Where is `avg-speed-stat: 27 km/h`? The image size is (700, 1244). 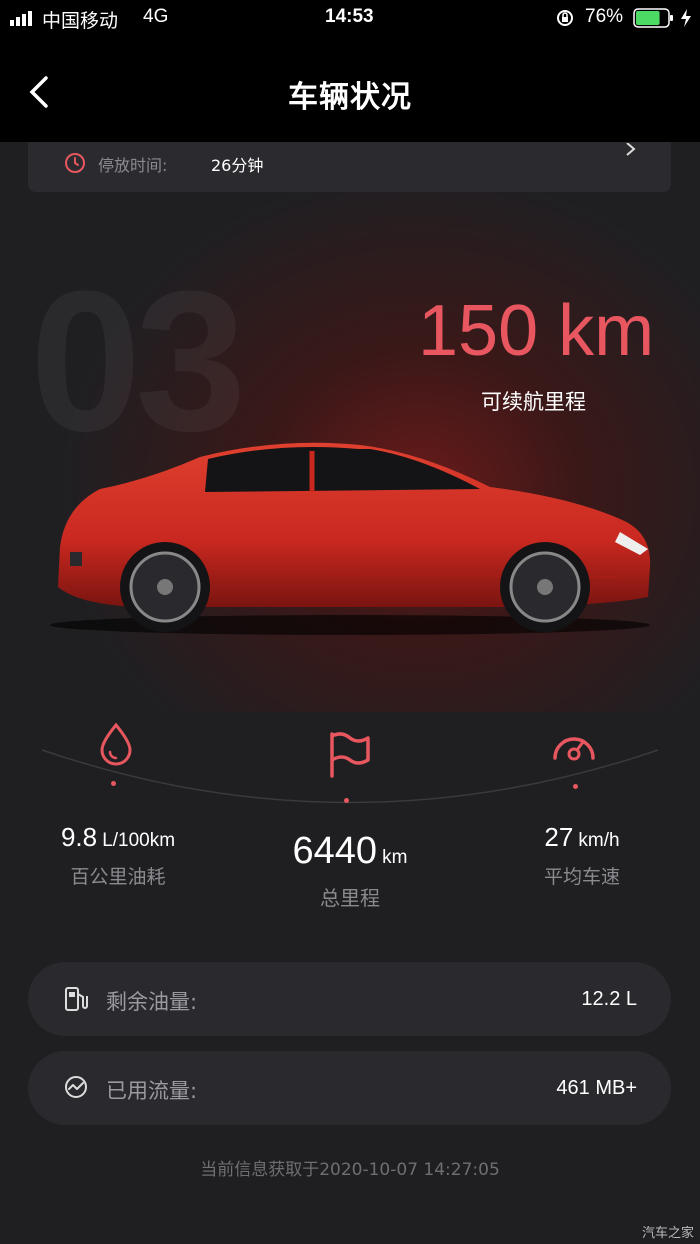
avg-speed-stat: 27 km/h is located at coordinates (582, 837).